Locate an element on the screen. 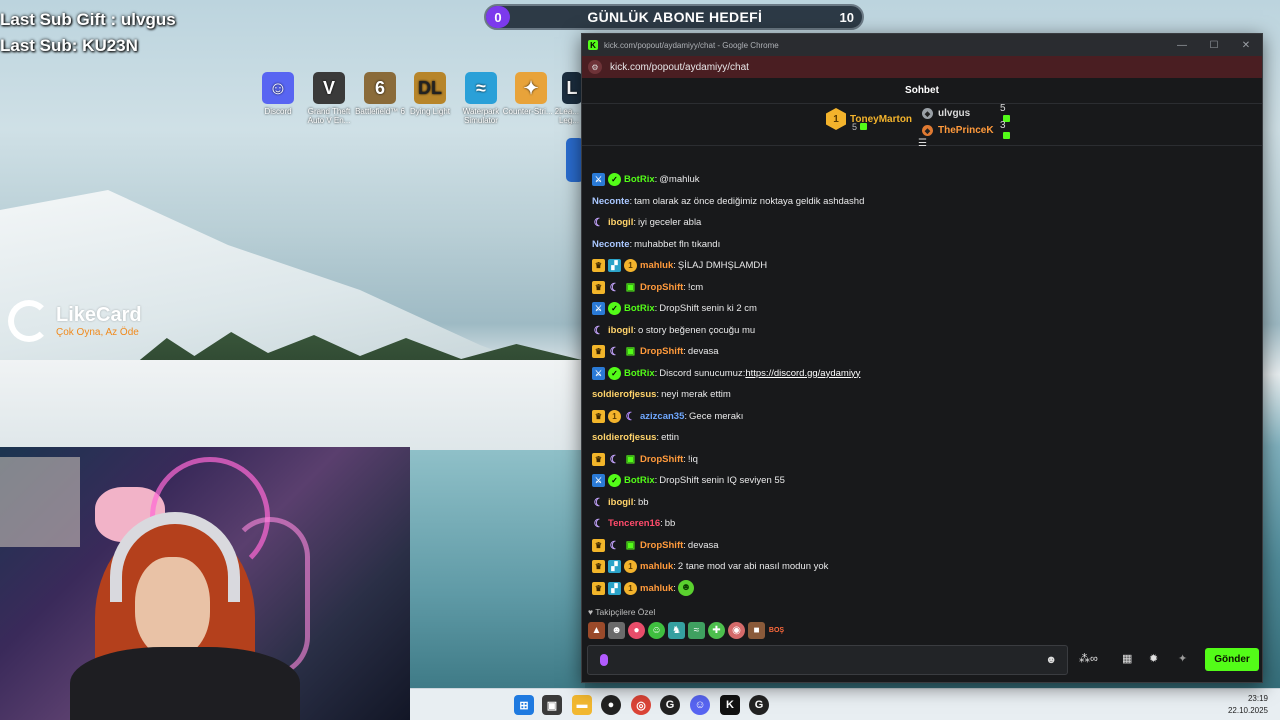  address-bar: ⚙ kick.com/popout/aydamiyy/chat is located at coordinates (922, 67).